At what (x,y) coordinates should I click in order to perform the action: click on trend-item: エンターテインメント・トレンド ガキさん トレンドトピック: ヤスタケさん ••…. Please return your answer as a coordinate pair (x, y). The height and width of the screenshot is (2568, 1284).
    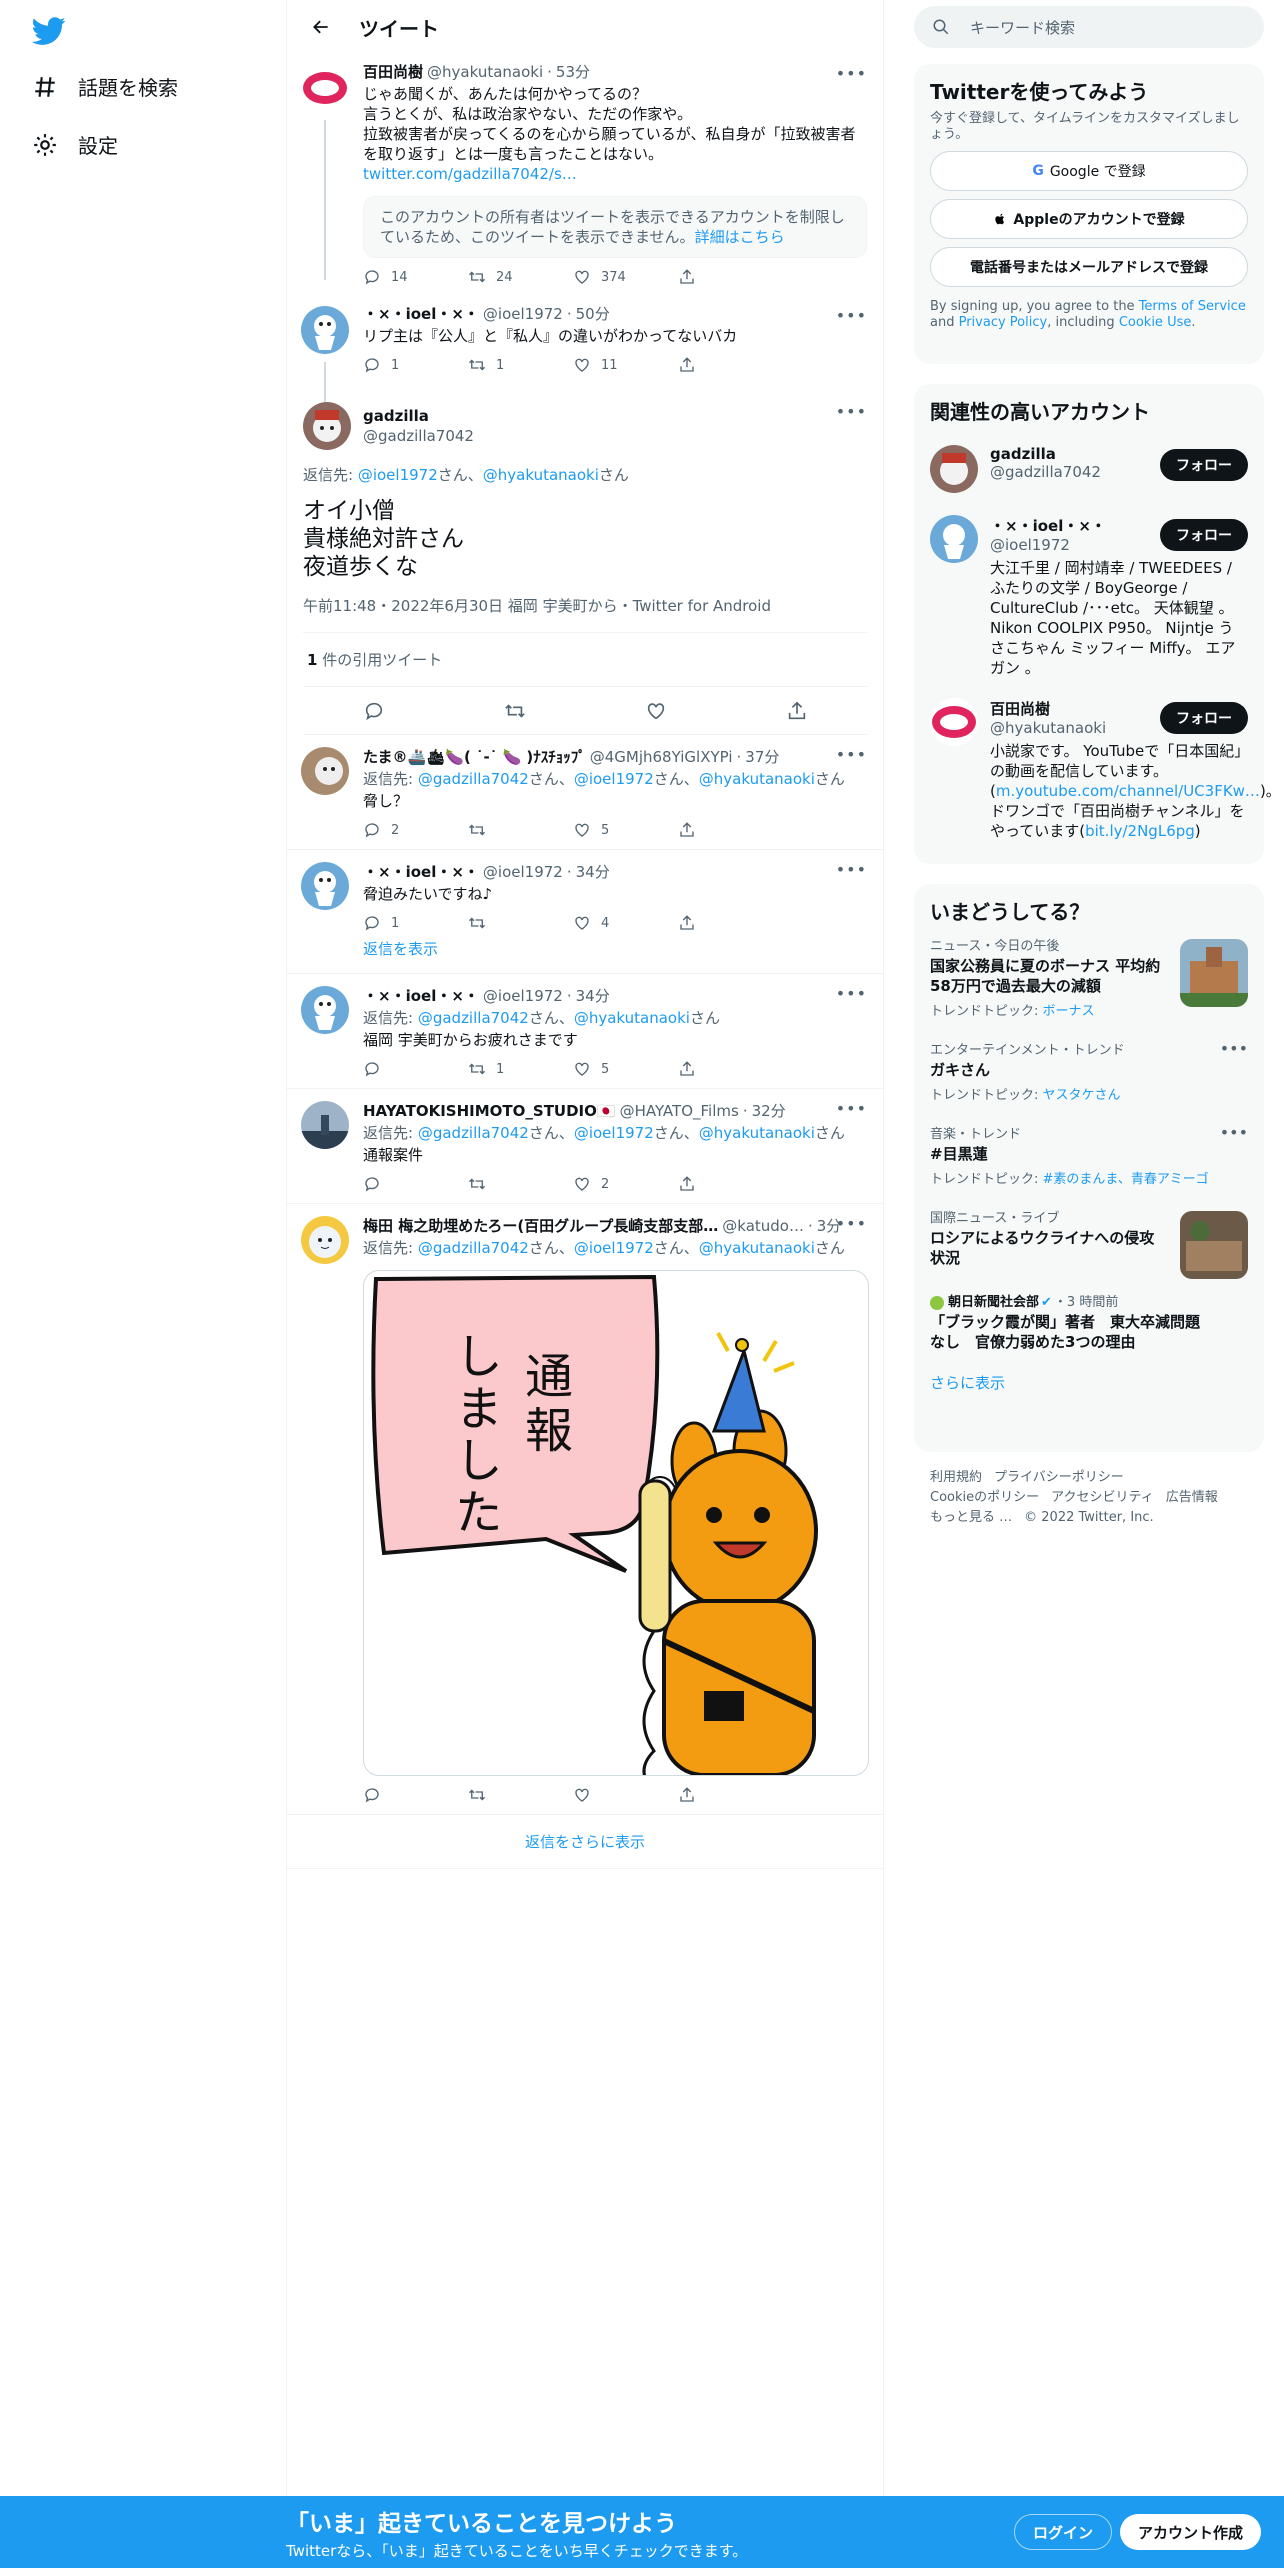
    Looking at the image, I should click on (1089, 1071).